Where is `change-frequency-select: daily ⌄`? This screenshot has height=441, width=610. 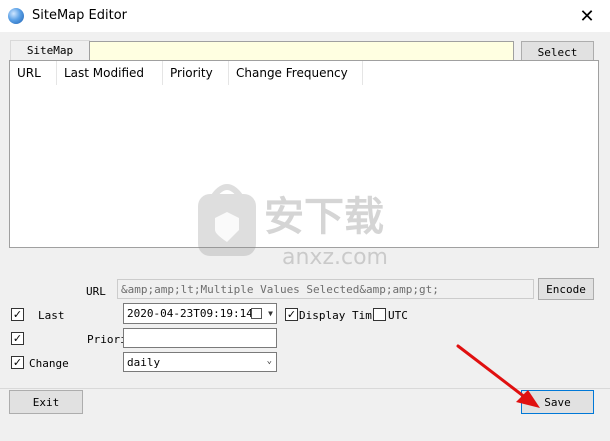 change-frequency-select: daily ⌄ is located at coordinates (200, 362).